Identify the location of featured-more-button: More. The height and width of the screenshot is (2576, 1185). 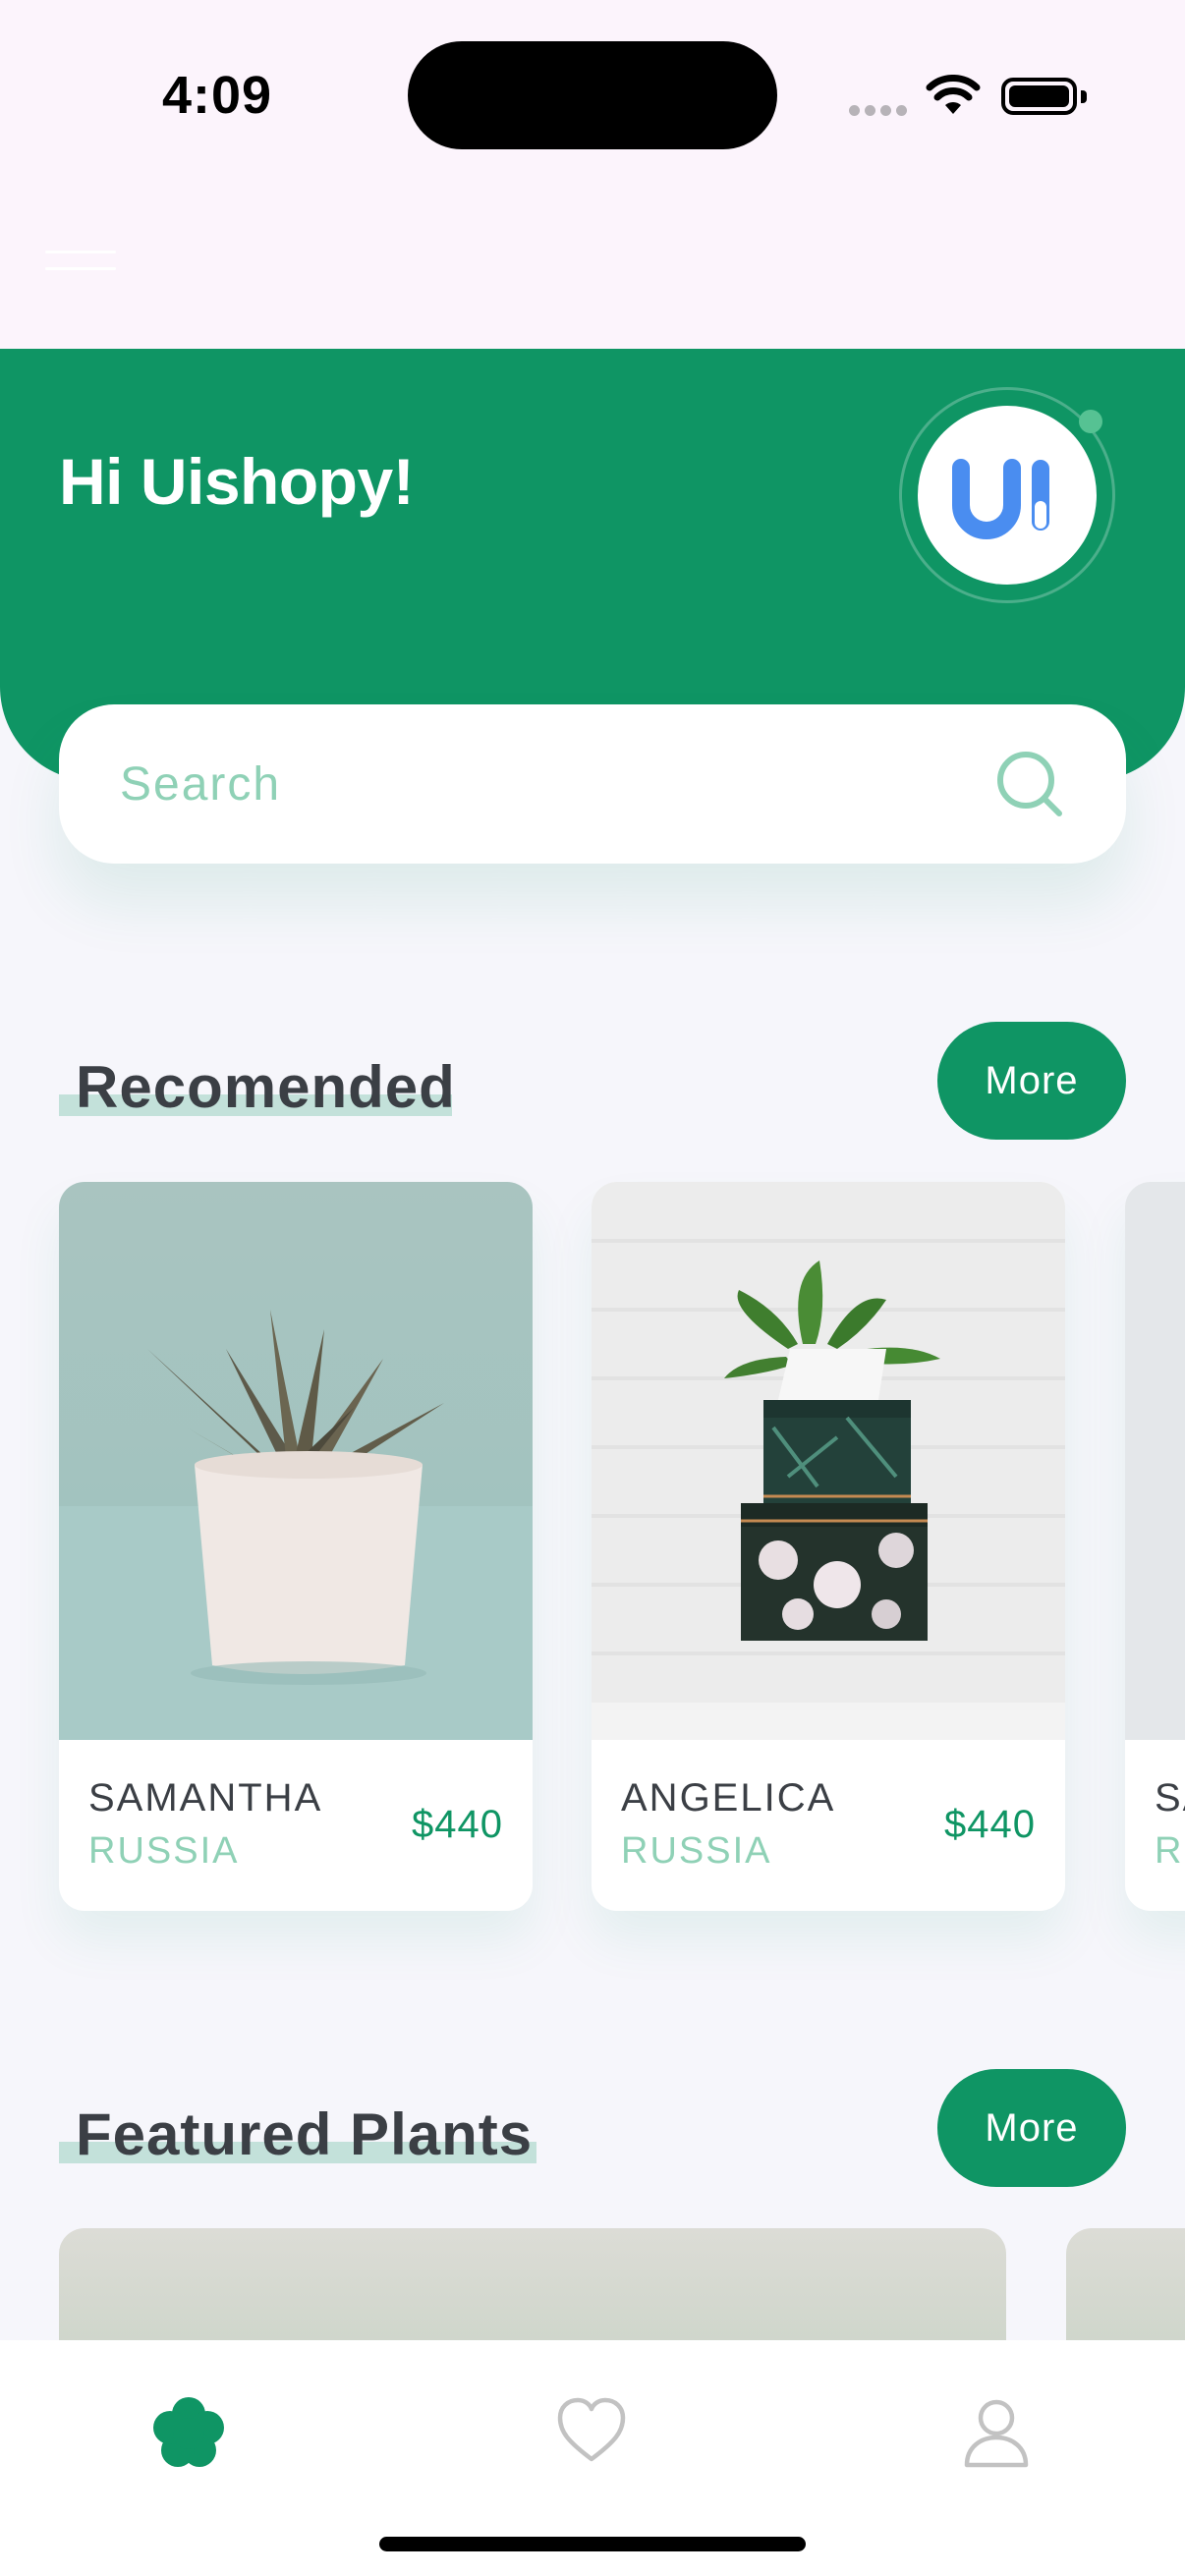
(1031, 2128).